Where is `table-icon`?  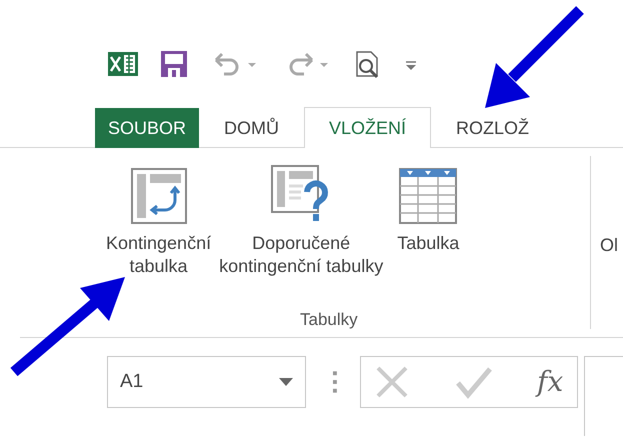
table-icon is located at coordinates (428, 196).